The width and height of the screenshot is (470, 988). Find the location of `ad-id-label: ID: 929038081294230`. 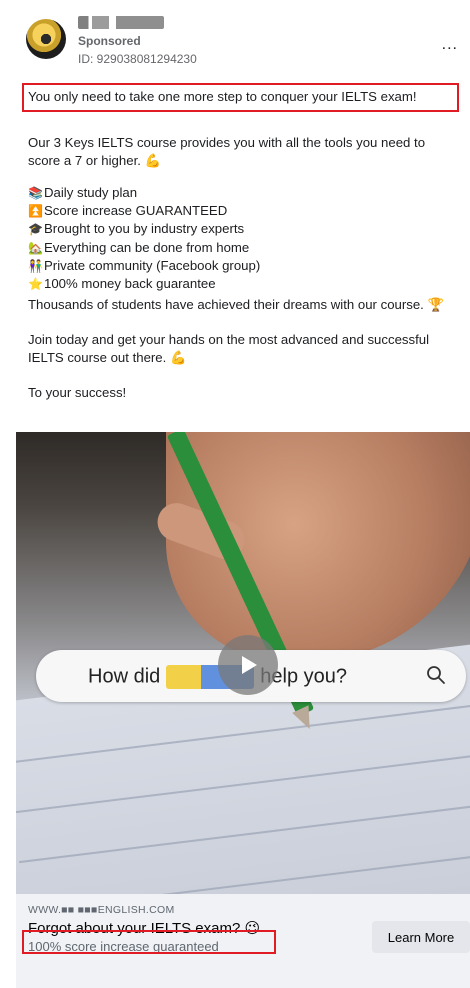

ad-id-label: ID: 929038081294230 is located at coordinates (137, 59).